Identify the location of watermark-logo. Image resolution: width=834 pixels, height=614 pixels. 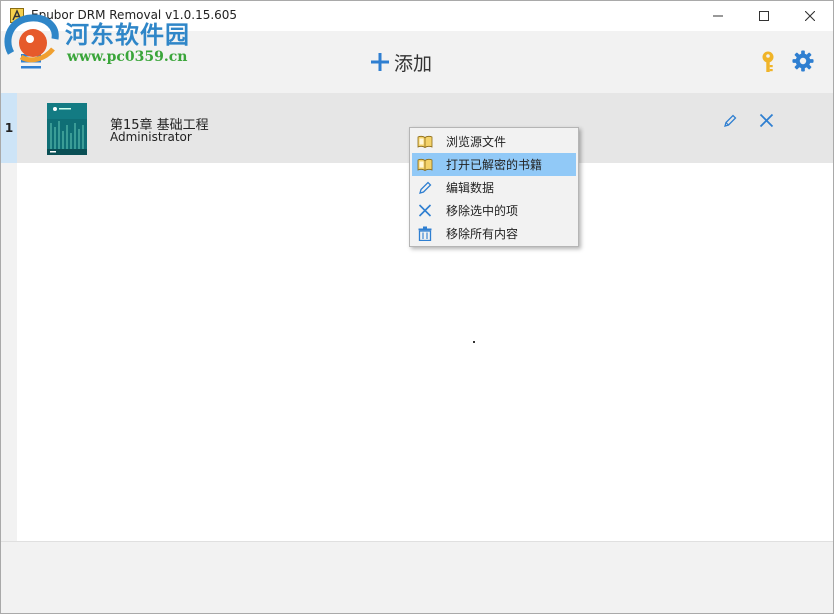
(31, 38).